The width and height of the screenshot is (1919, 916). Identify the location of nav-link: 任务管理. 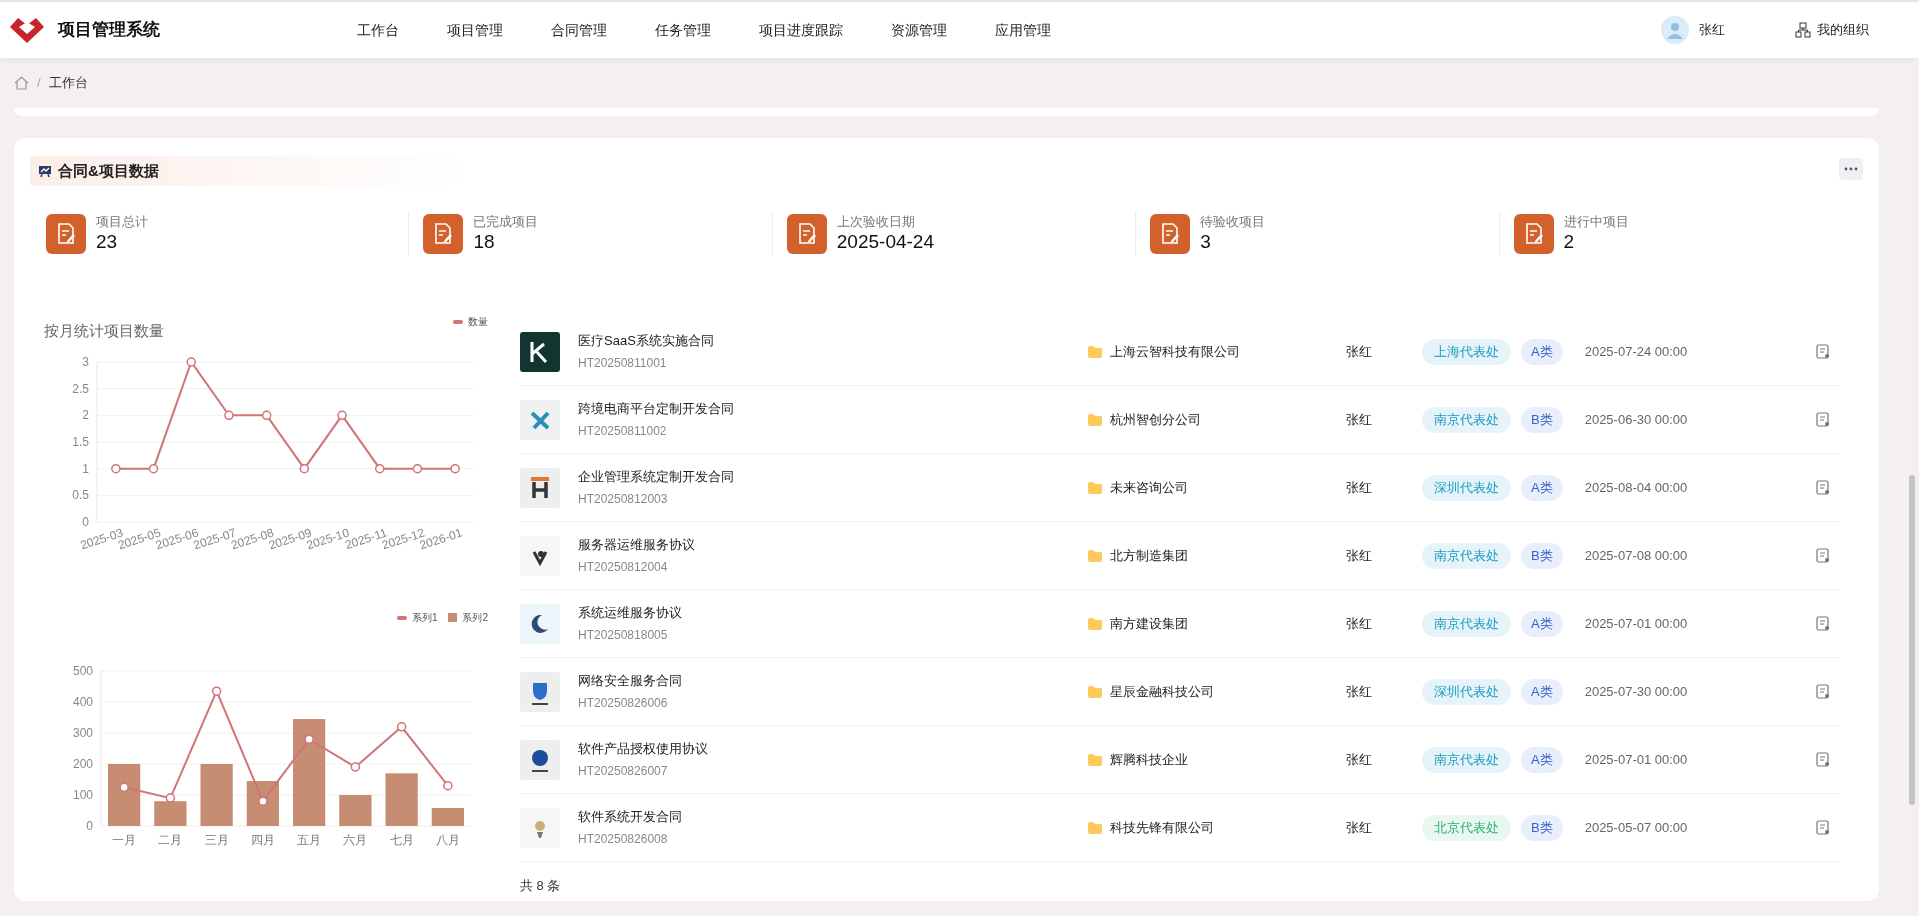
(683, 30).